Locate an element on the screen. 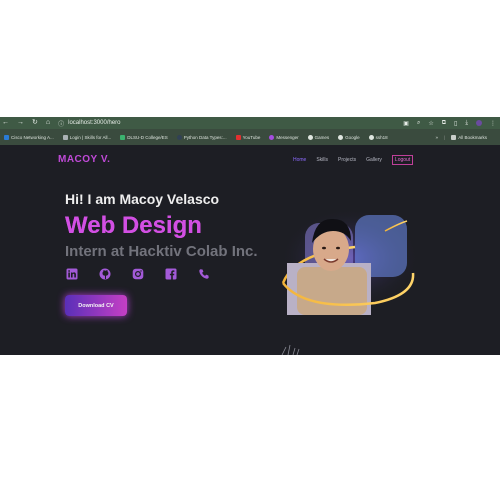  role-title: Web Design is located at coordinates (133, 225).